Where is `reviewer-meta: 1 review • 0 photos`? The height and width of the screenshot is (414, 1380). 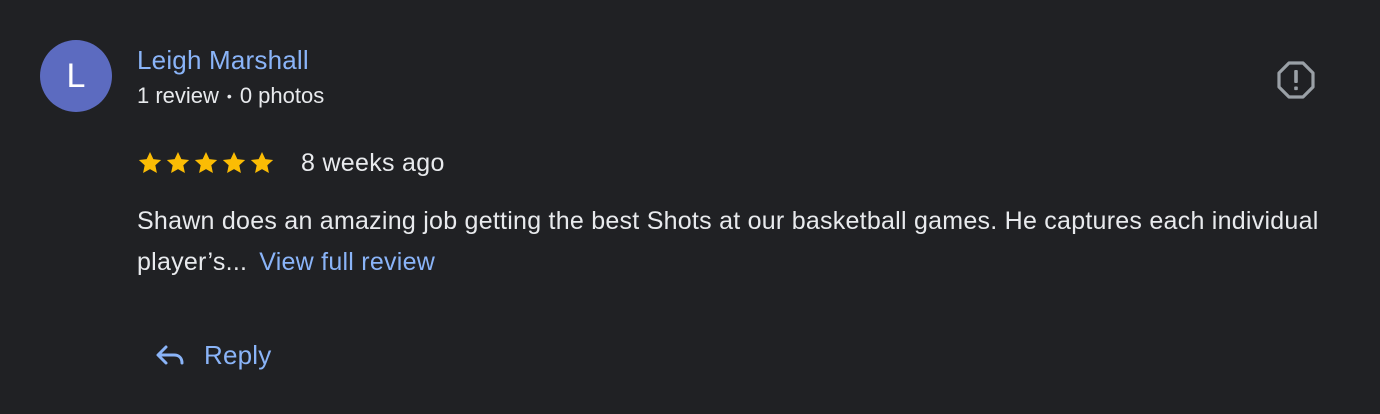
reviewer-meta: 1 review • 0 photos is located at coordinates (230, 96).